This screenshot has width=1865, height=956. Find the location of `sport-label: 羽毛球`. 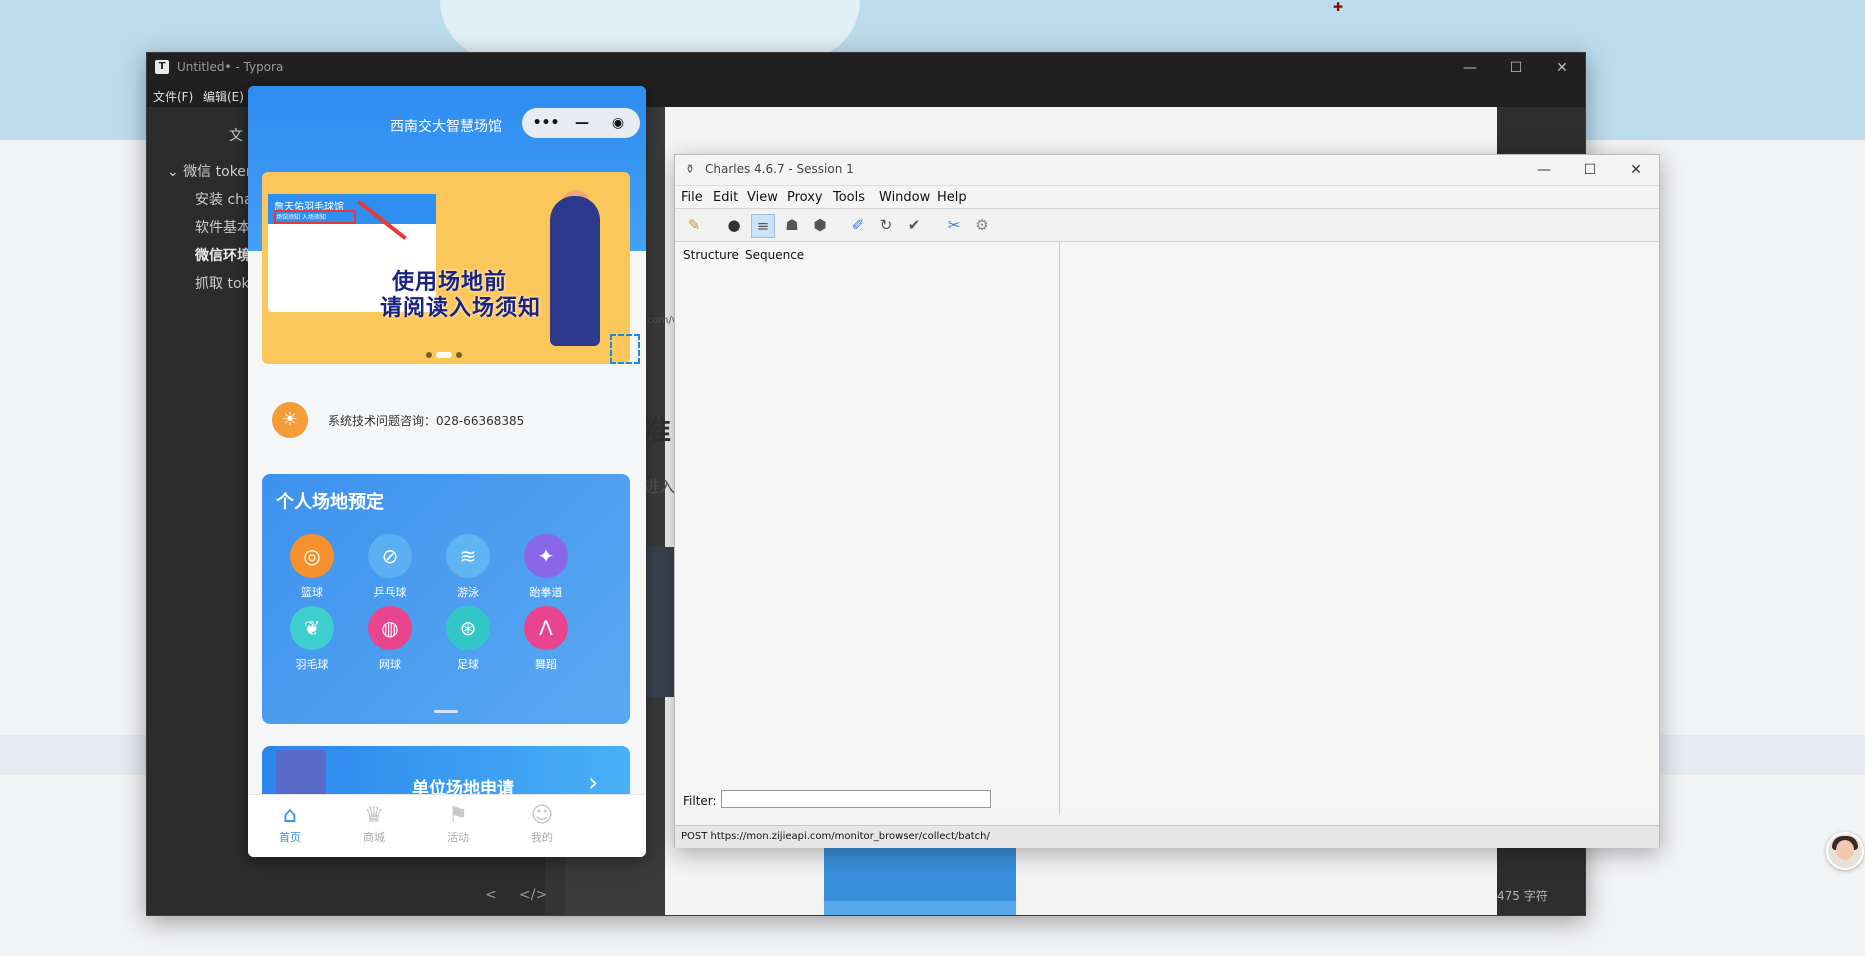

sport-label: 羽毛球 is located at coordinates (312, 664).